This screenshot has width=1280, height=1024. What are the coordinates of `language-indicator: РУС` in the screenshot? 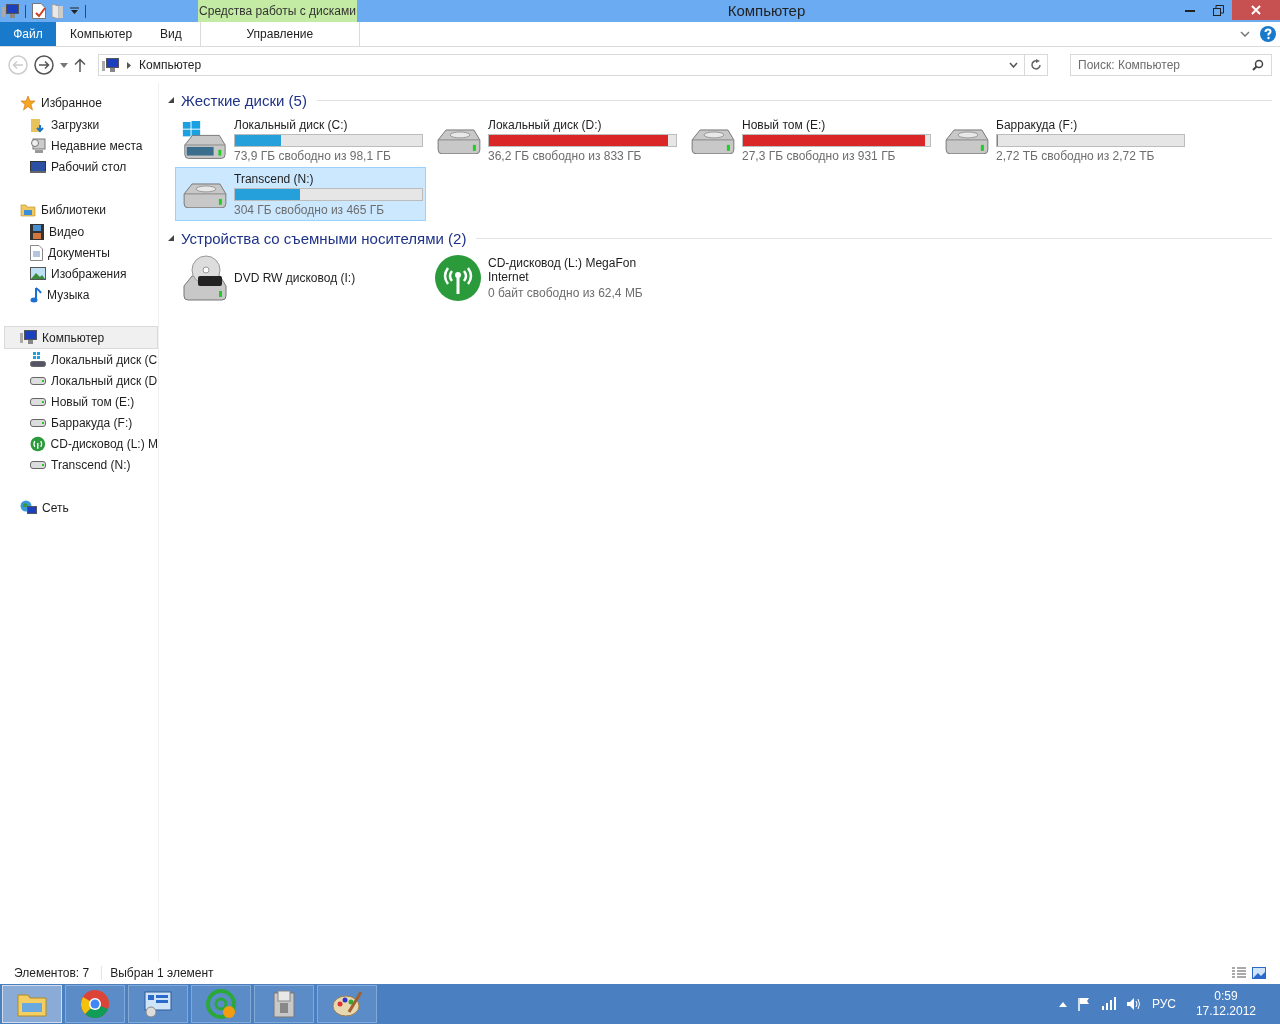 It's located at (1163, 1004).